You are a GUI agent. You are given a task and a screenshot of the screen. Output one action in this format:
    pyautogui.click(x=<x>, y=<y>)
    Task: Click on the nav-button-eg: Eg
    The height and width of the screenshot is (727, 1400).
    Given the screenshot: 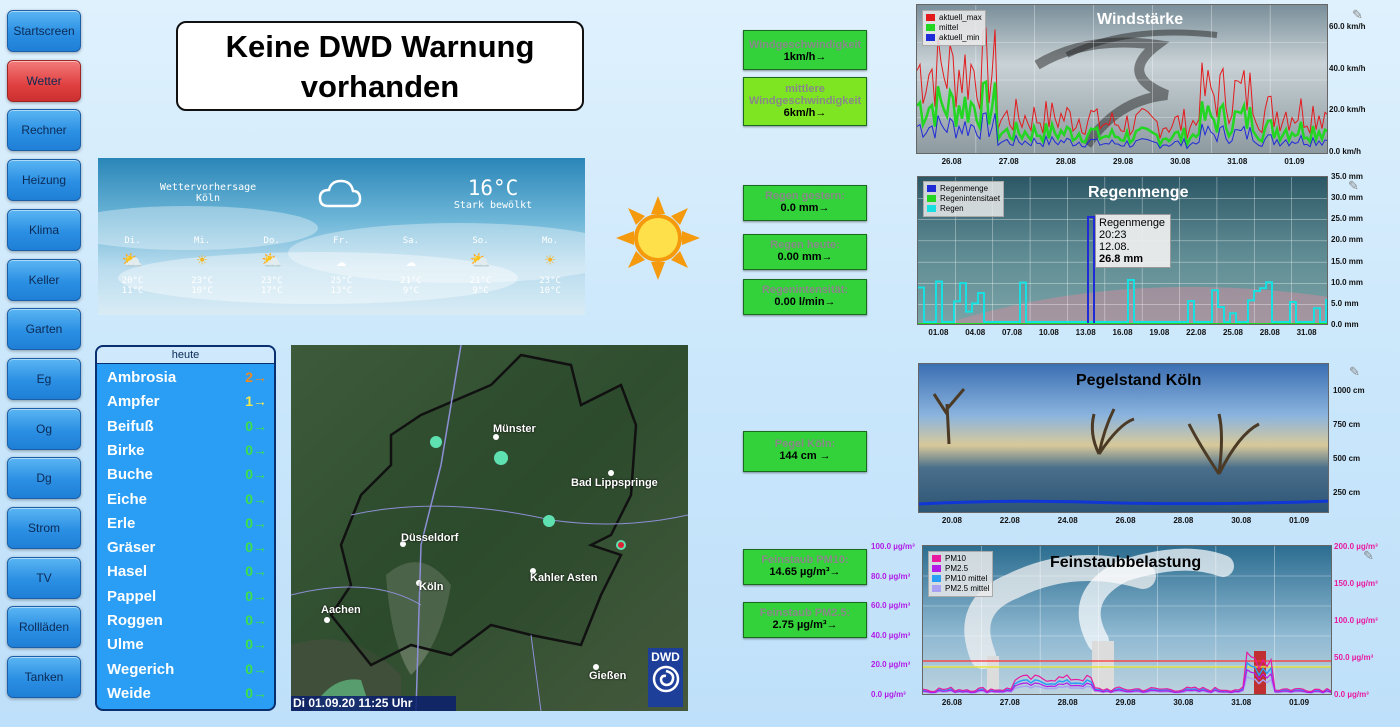 What is the action you would take?
    pyautogui.click(x=44, y=378)
    